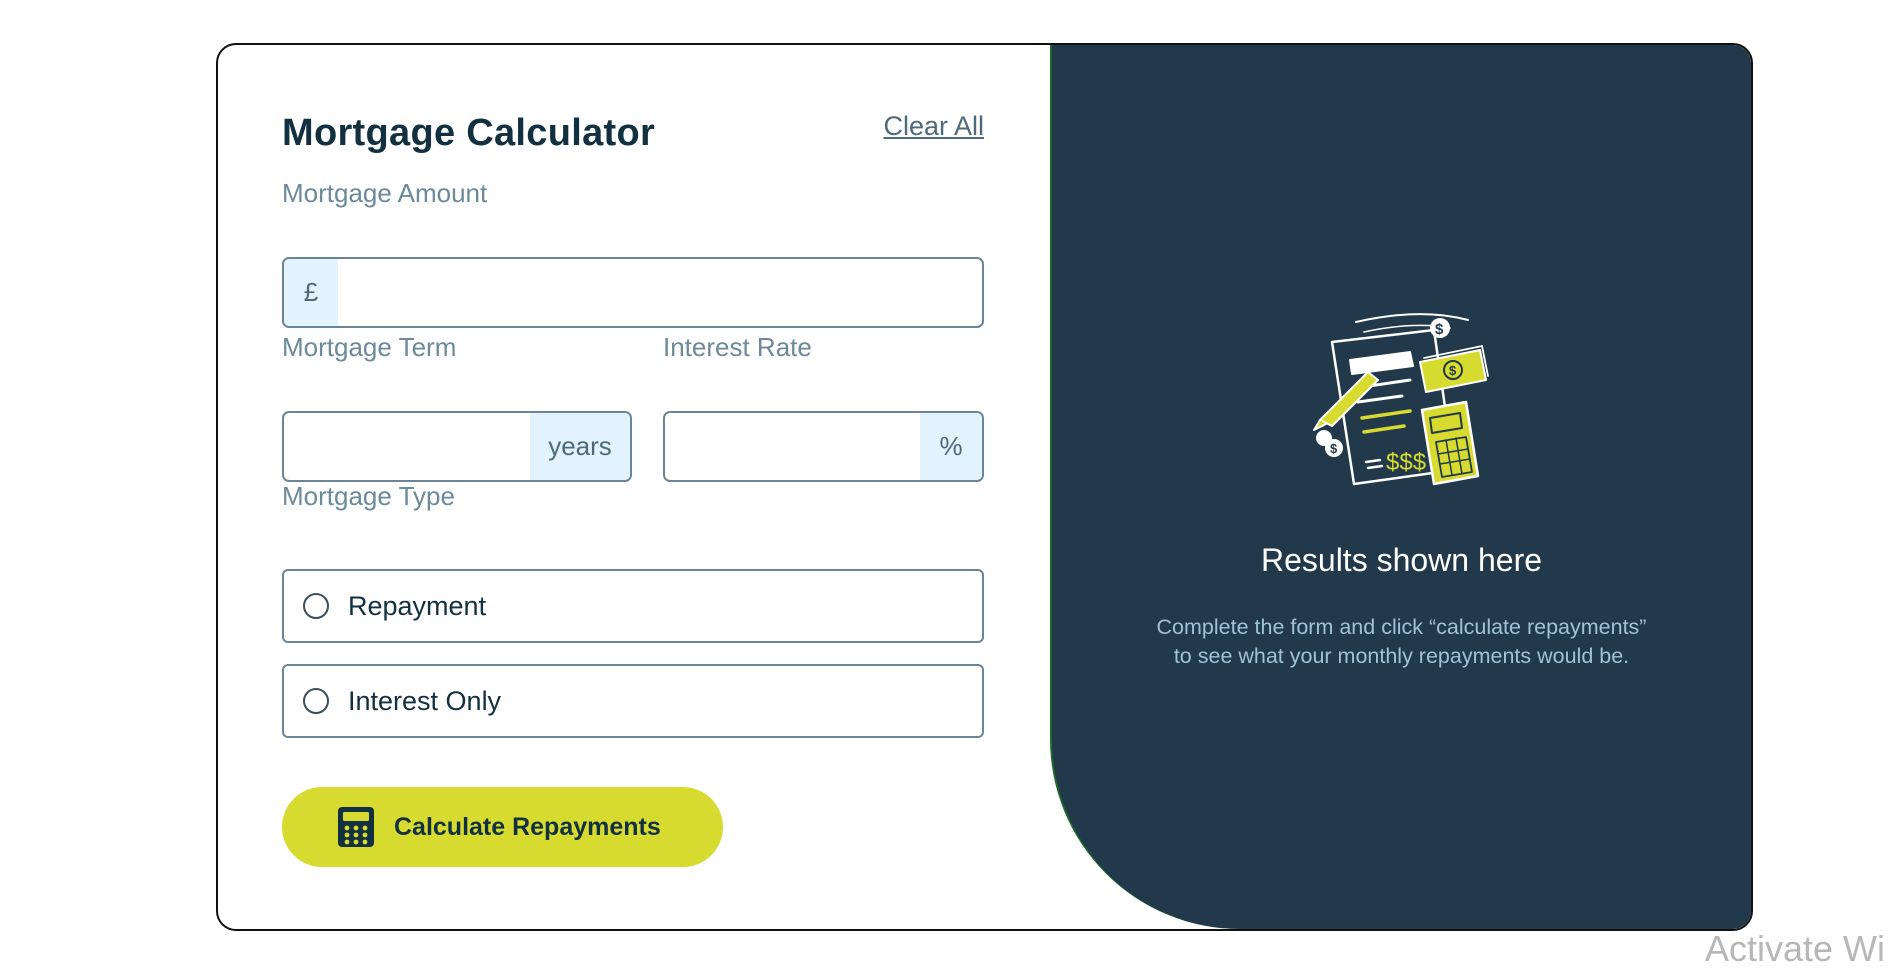 Image resolution: width=1904 pixels, height=970 pixels. Describe the element at coordinates (580, 446) in the screenshot. I see `years-suffix: years` at that location.